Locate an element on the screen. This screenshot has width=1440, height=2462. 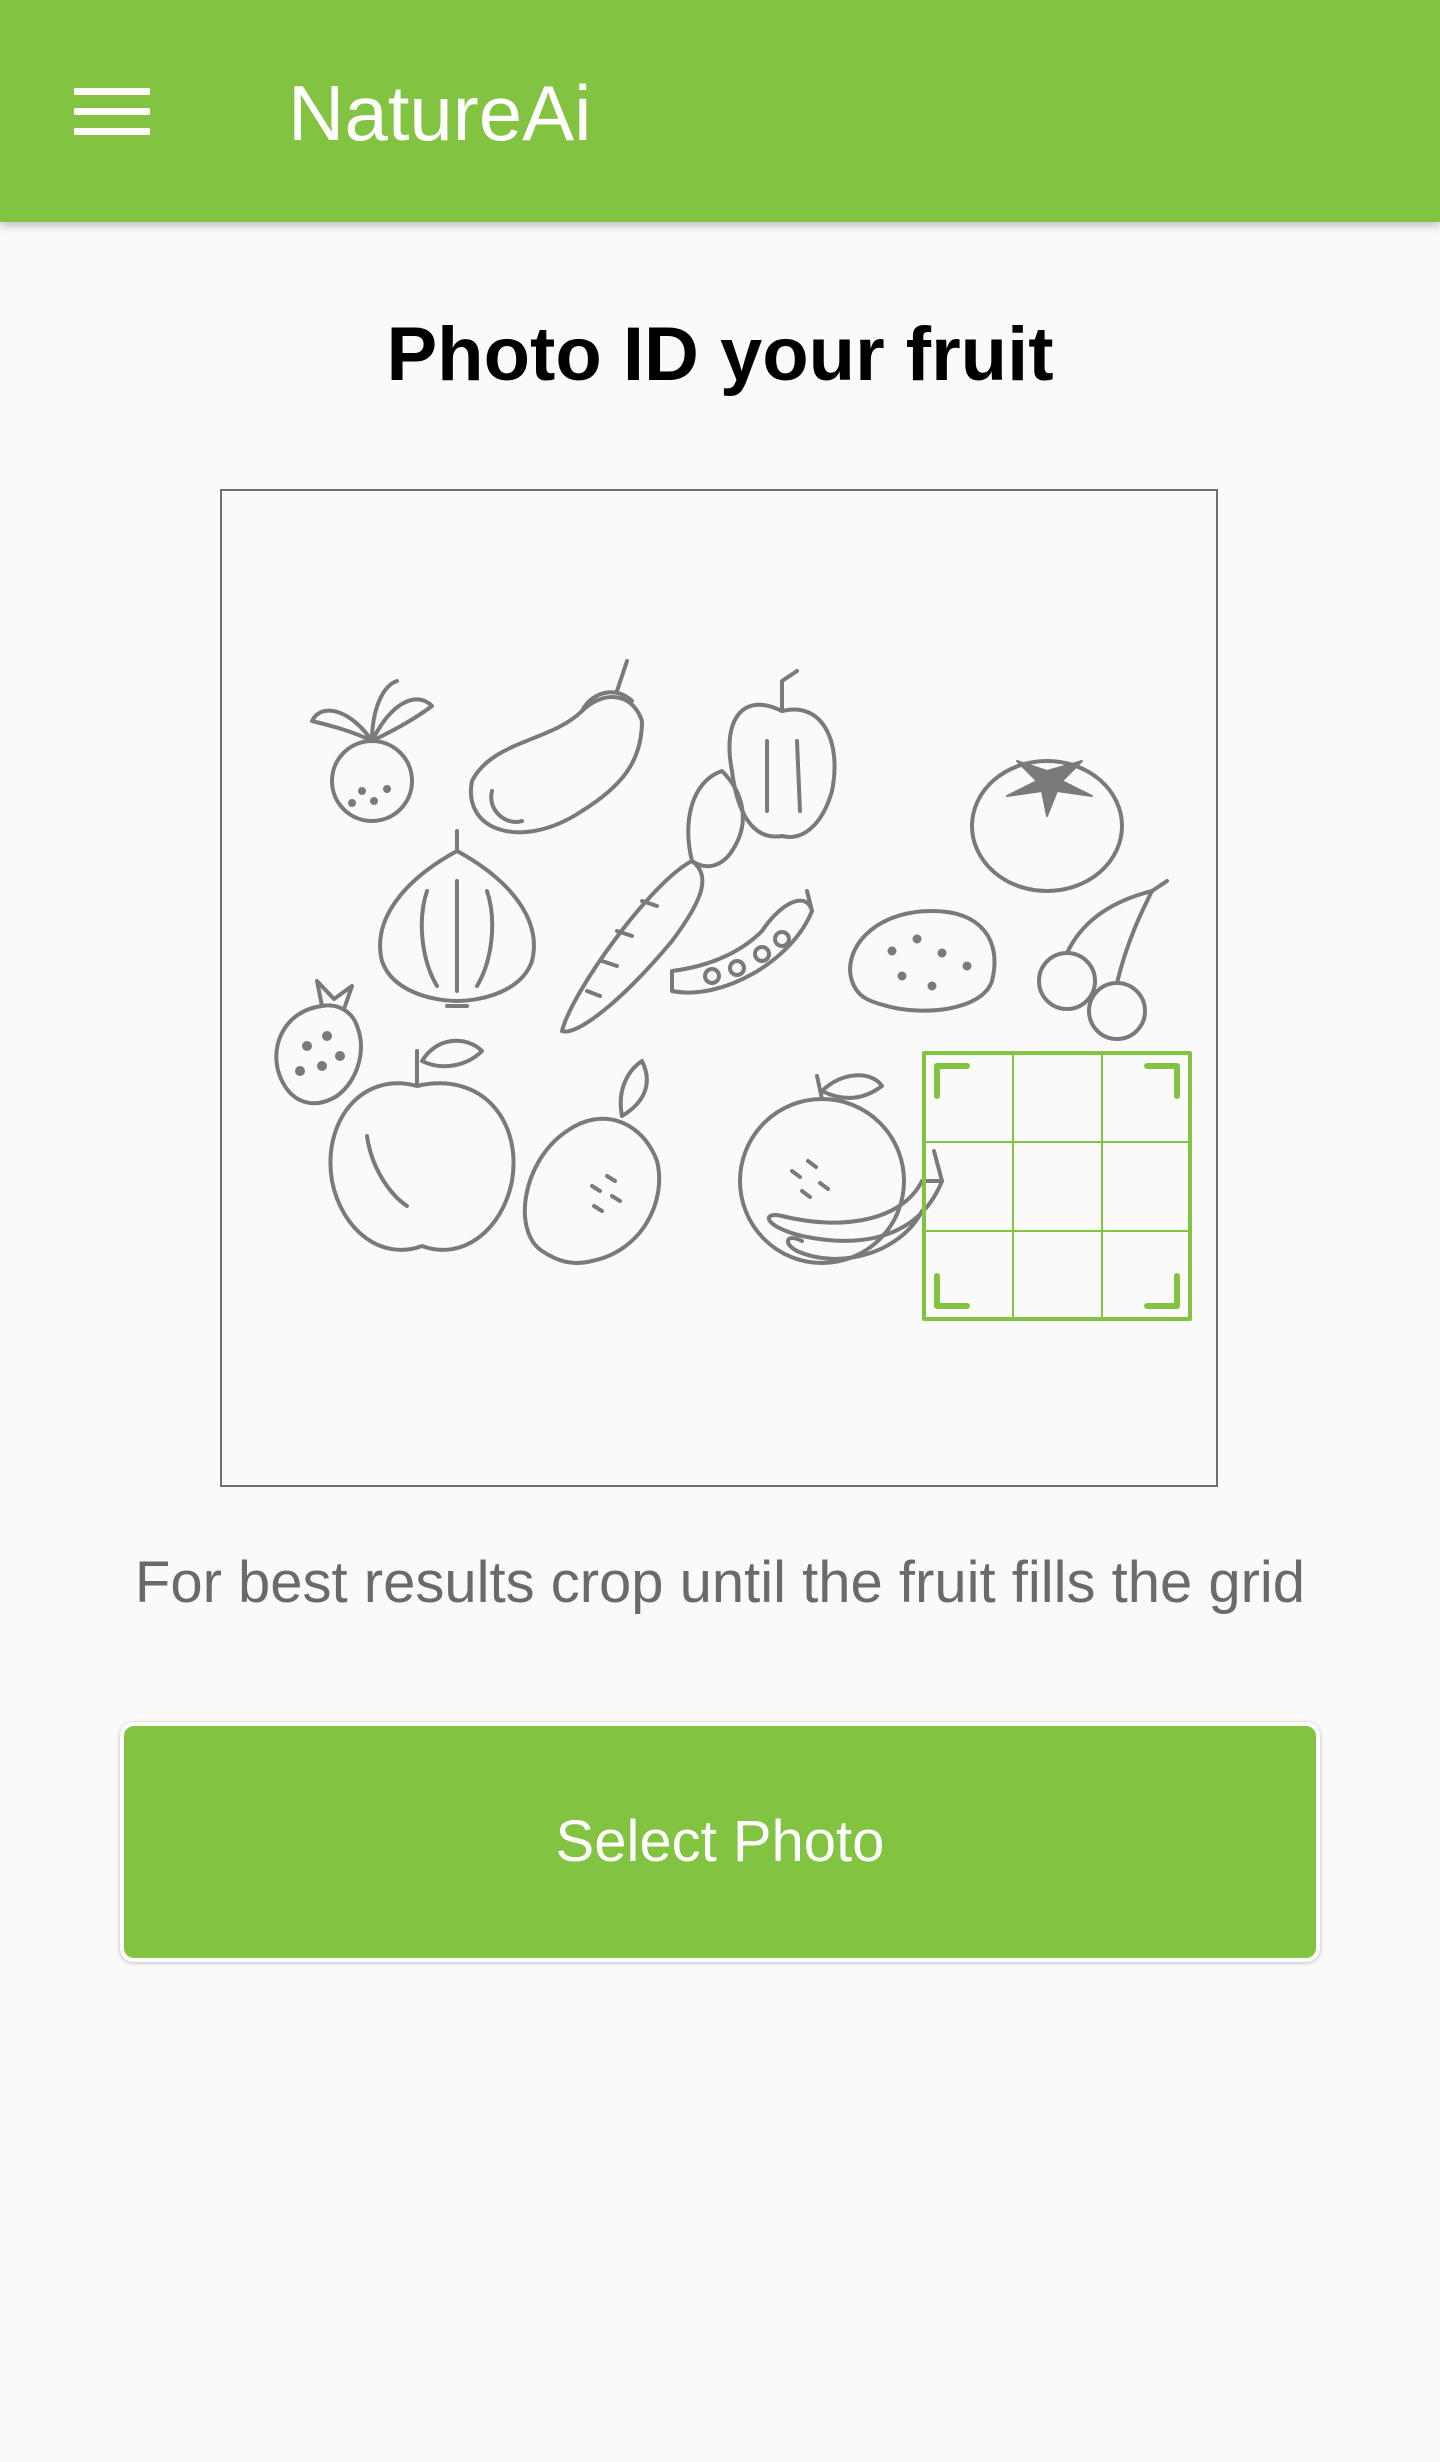
strawberry-icon is located at coordinates (318, 1042).